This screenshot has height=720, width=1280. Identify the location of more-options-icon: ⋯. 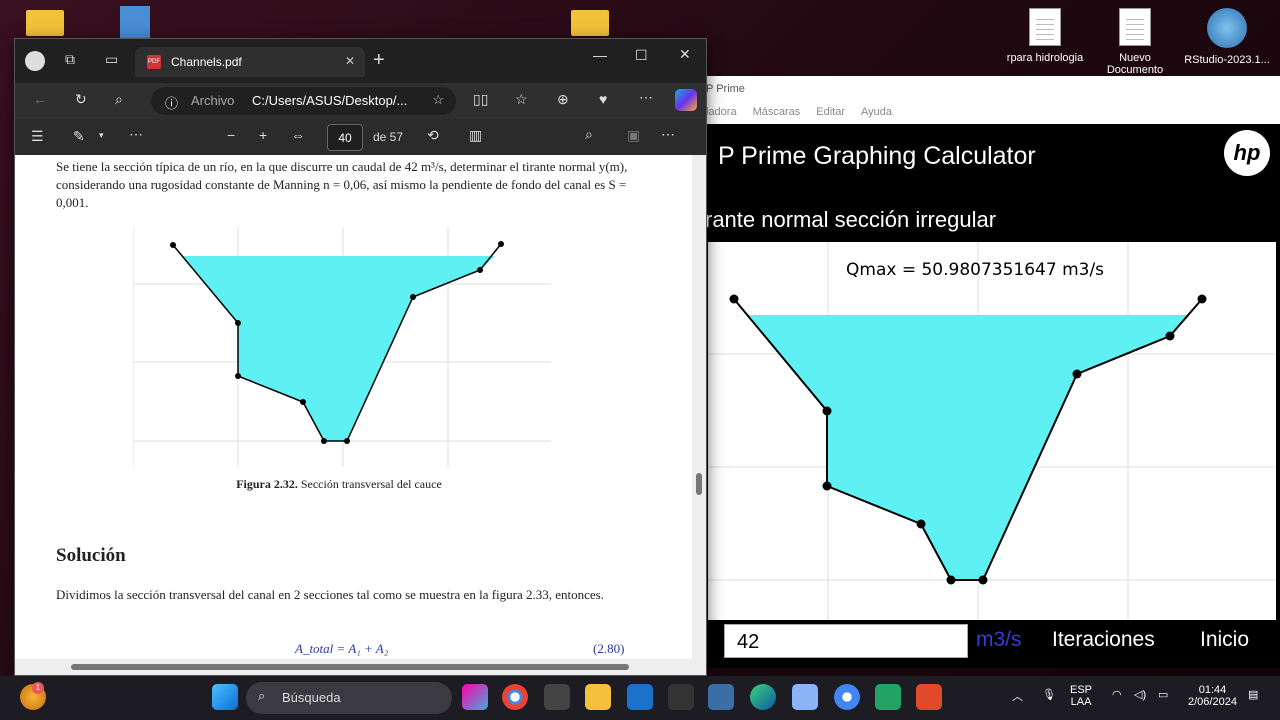
(646, 97).